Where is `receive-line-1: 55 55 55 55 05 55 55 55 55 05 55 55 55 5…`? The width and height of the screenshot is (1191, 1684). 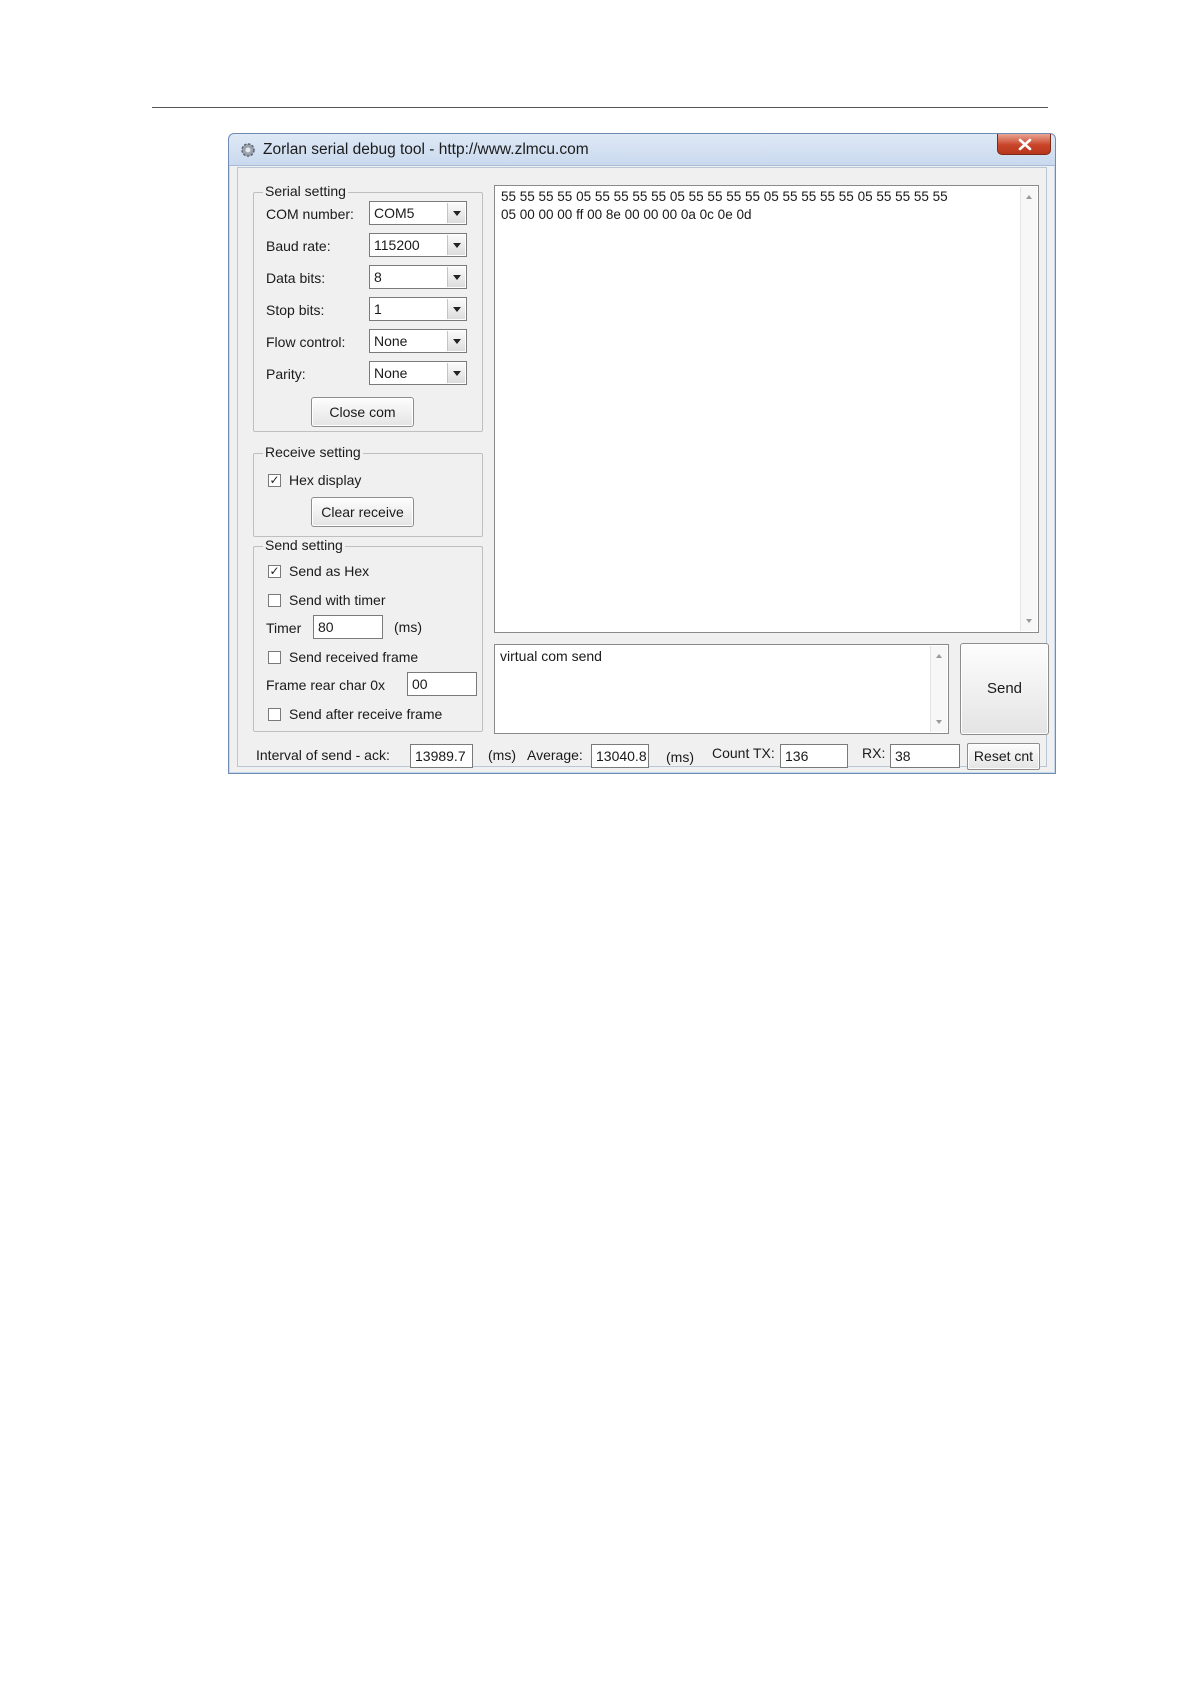
receive-line-1: 55 55 55 55 05 55 55 55 55 05 55 55 55 5… is located at coordinates (724, 196).